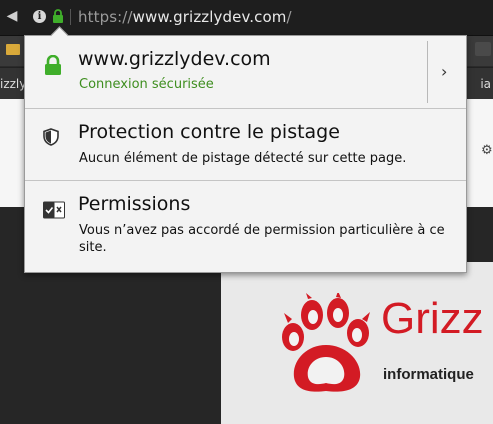  What do you see at coordinates (289, 17) in the screenshot?
I see `url-path: /` at bounding box center [289, 17].